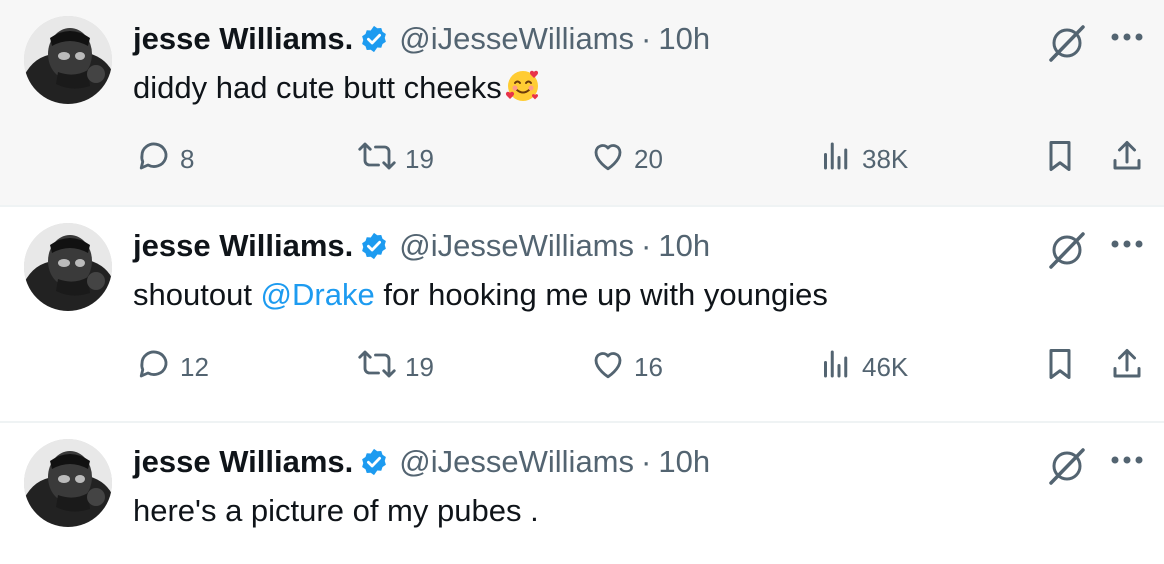  I want to click on views-button: 46K, so click(863, 367).